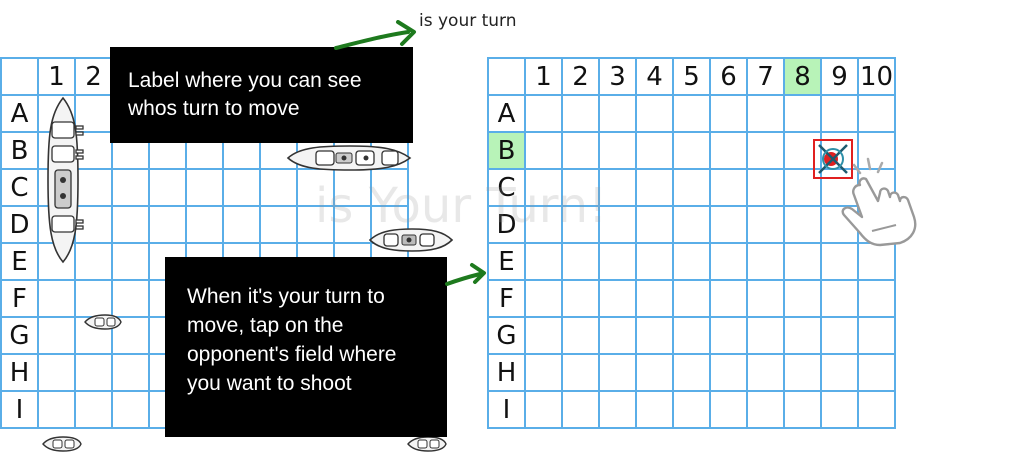 This screenshot has width=1023, height=464. What do you see at coordinates (506, 187) in the screenshot?
I see `opponent-board-row-header: C` at bounding box center [506, 187].